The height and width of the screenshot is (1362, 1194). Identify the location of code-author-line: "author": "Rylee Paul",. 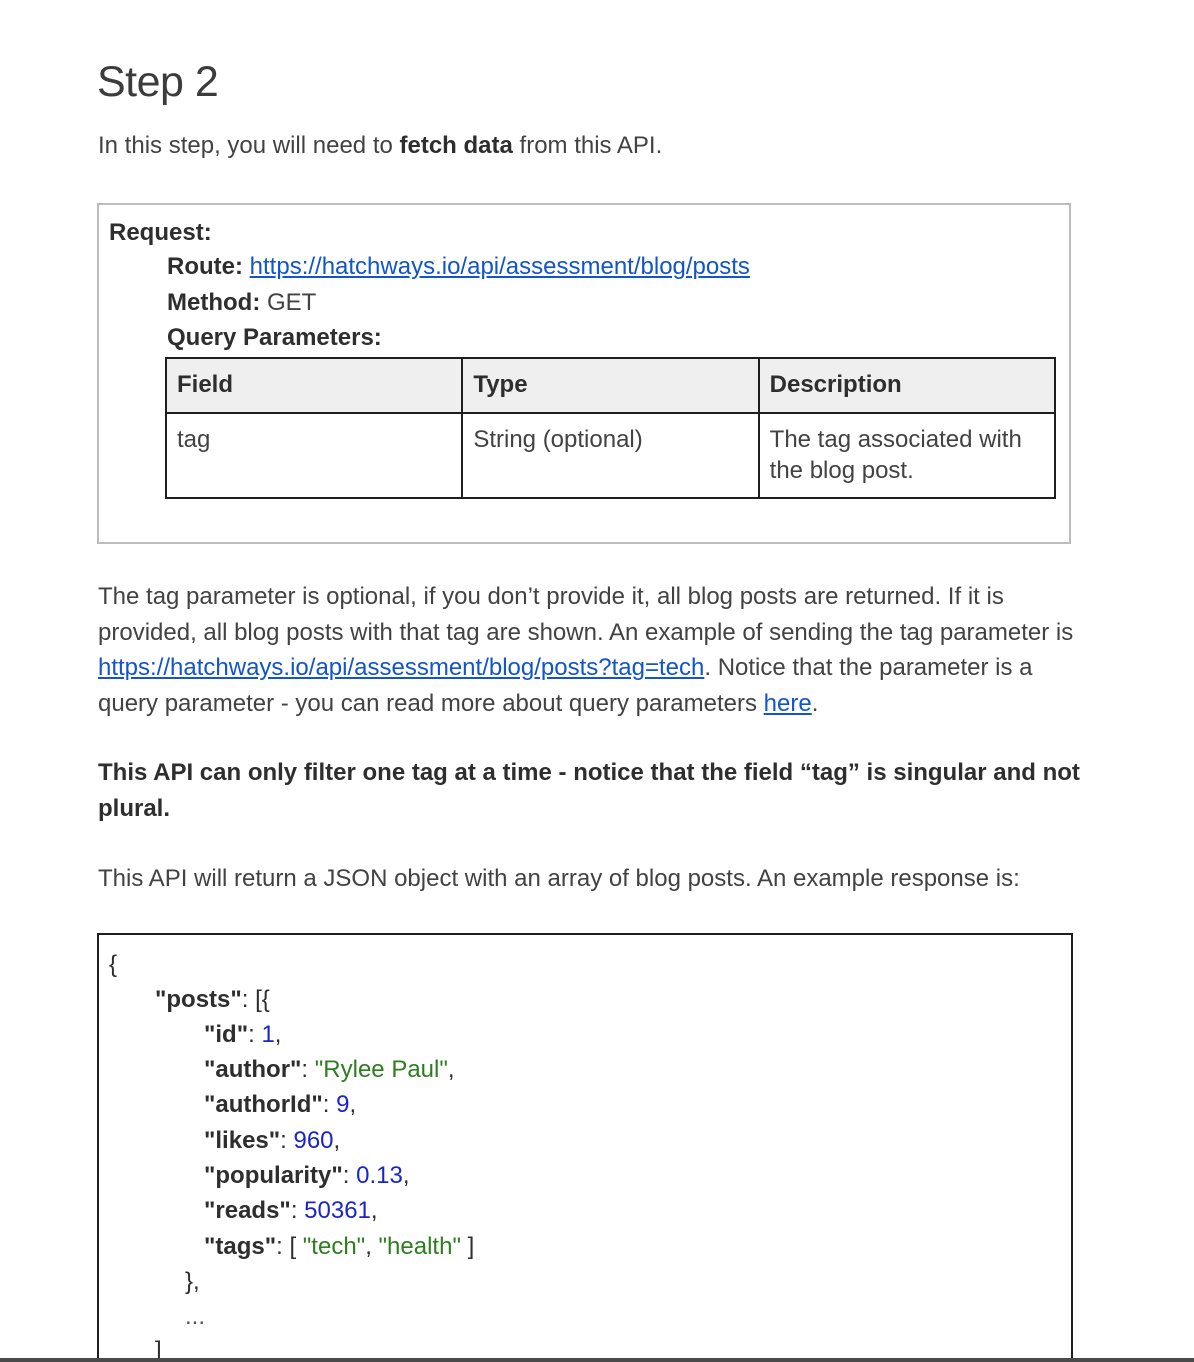
(329, 1069).